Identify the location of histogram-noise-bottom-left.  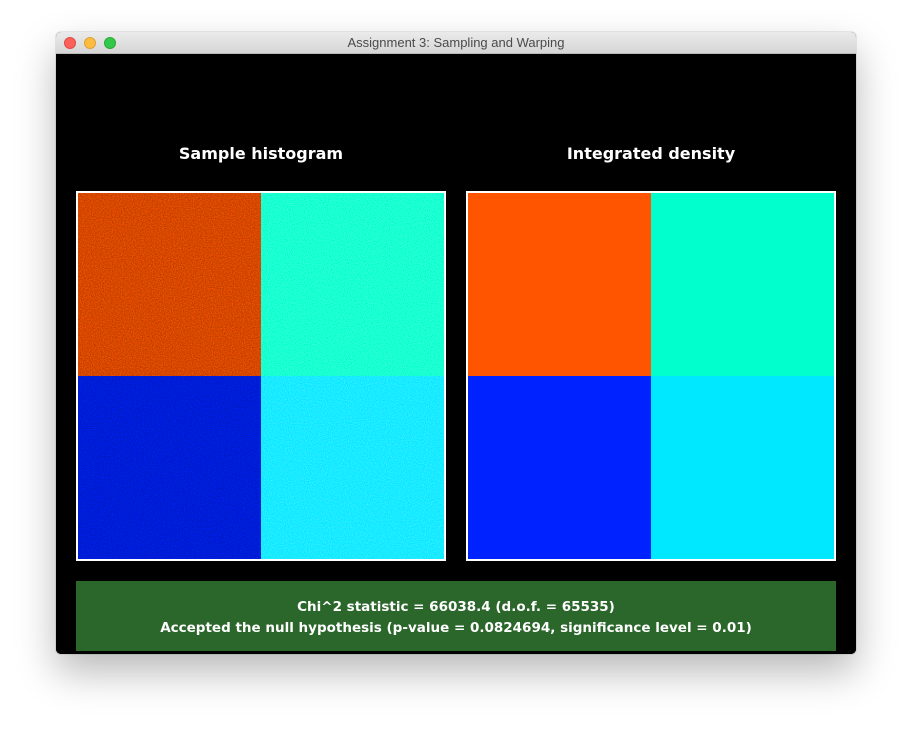
(169, 467).